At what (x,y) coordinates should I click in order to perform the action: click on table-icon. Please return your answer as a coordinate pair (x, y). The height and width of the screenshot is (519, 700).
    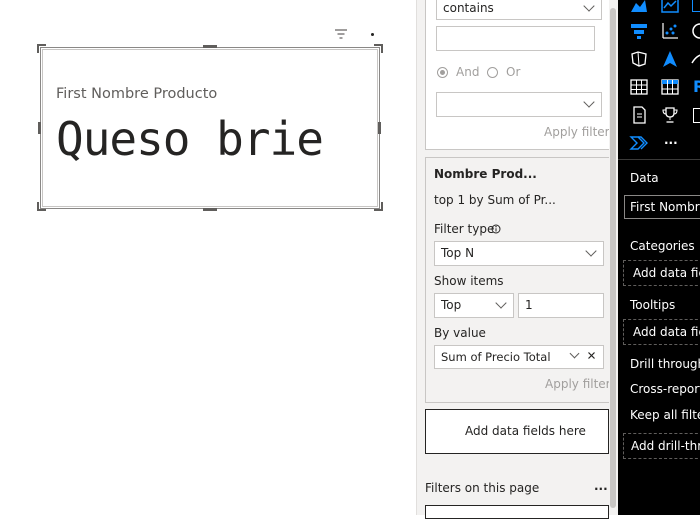
    Looking at the image, I should click on (639, 87).